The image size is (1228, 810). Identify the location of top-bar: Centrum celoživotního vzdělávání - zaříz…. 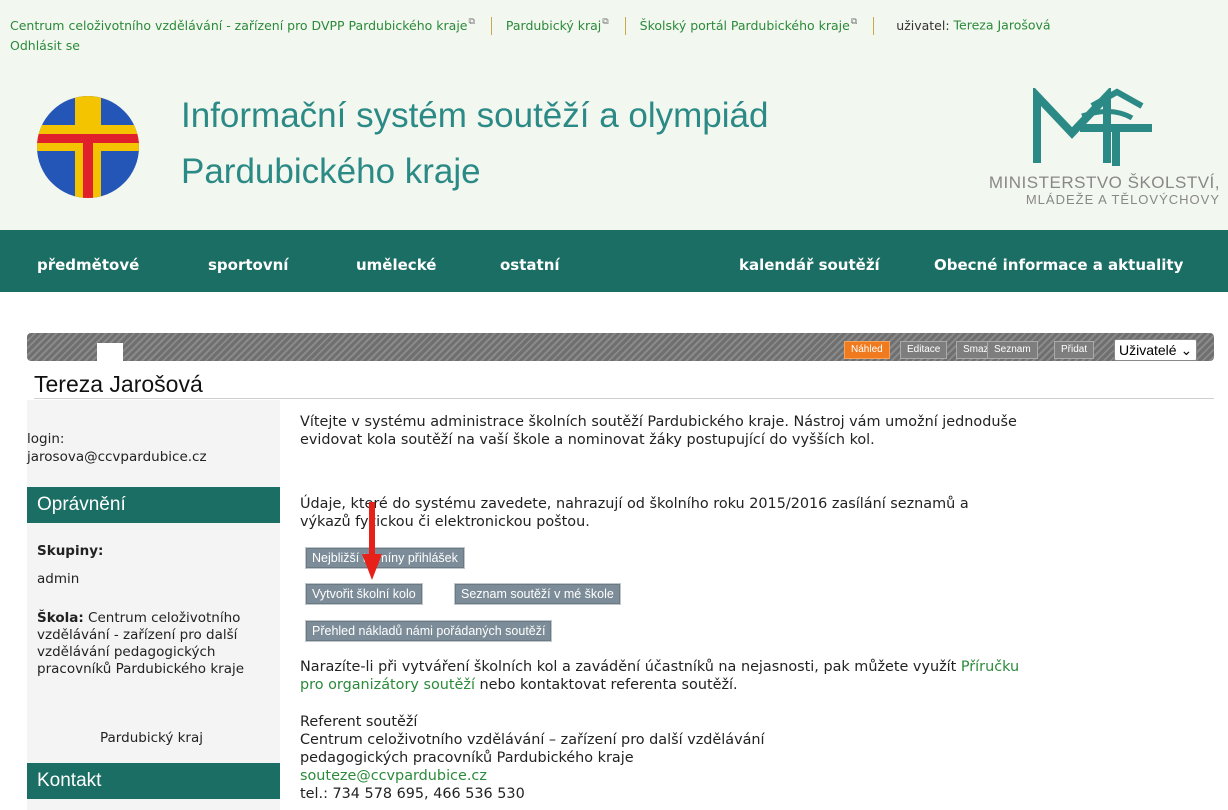
(614, 33).